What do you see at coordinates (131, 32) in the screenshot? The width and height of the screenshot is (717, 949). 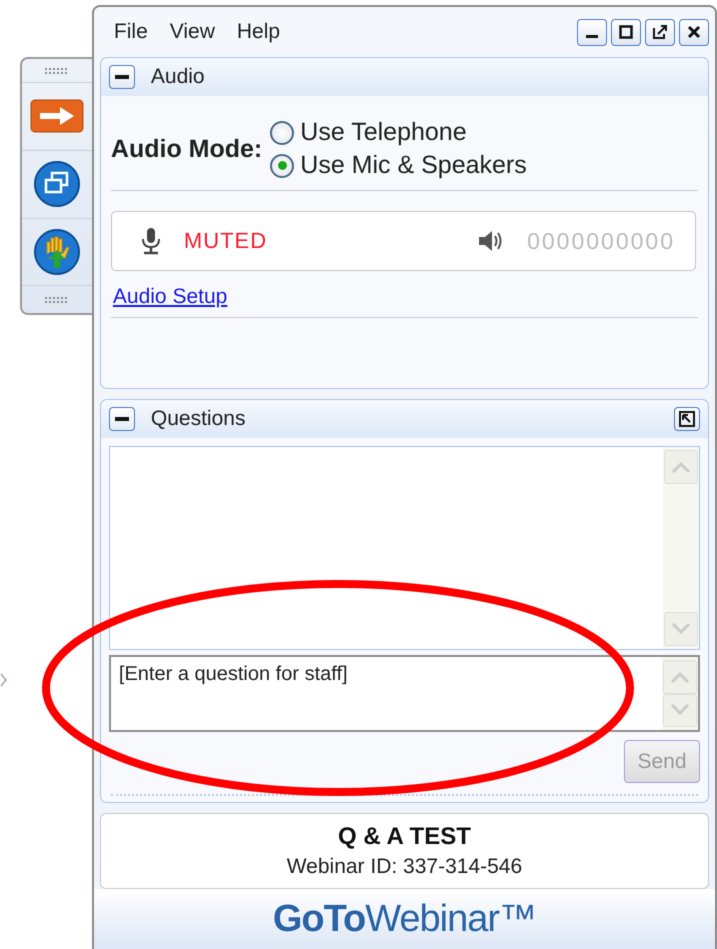 I see `menu-item: File` at bounding box center [131, 32].